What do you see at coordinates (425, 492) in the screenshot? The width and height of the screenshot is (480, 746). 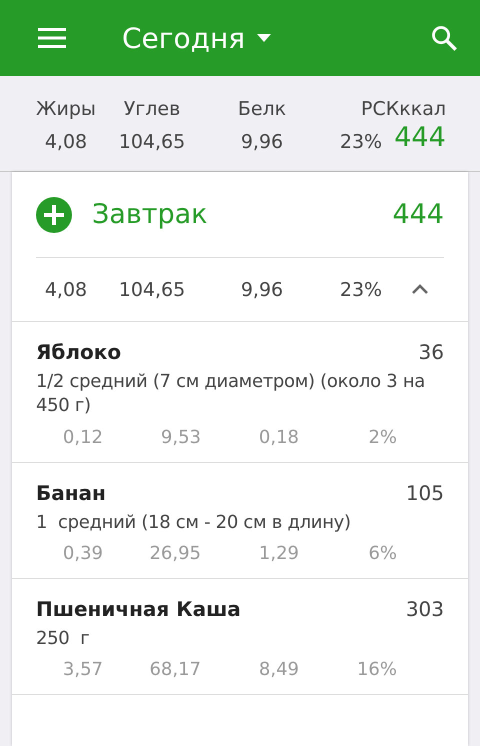 I see `food-calories: 105` at bounding box center [425, 492].